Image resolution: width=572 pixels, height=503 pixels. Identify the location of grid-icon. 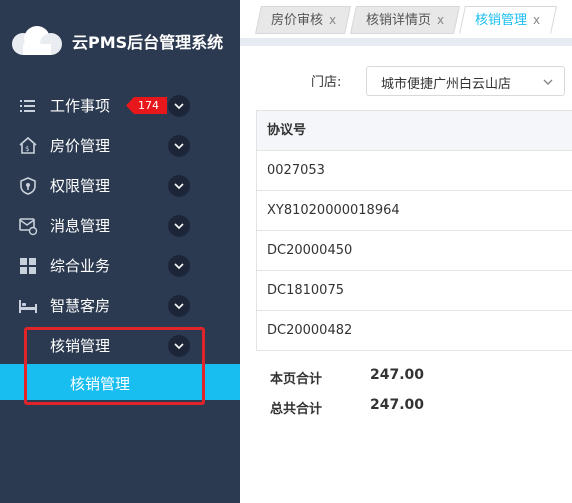
(28, 266).